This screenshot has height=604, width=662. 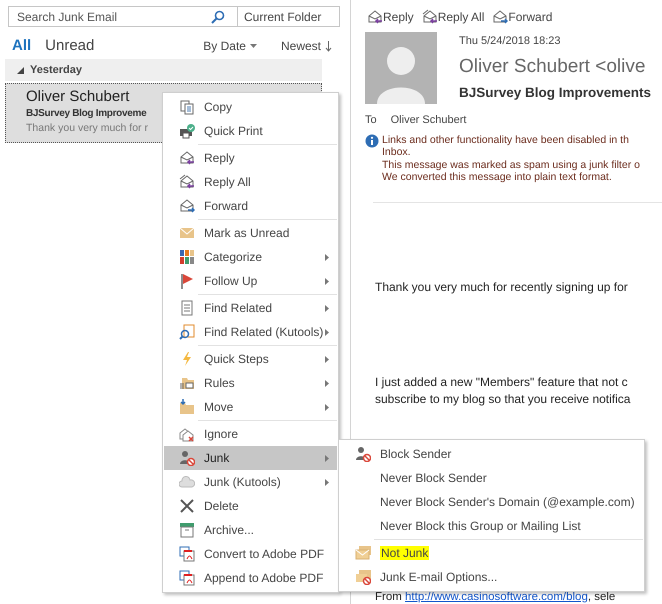 What do you see at coordinates (78, 97) in the screenshot?
I see `sender-name: Oliver Schubert` at bounding box center [78, 97].